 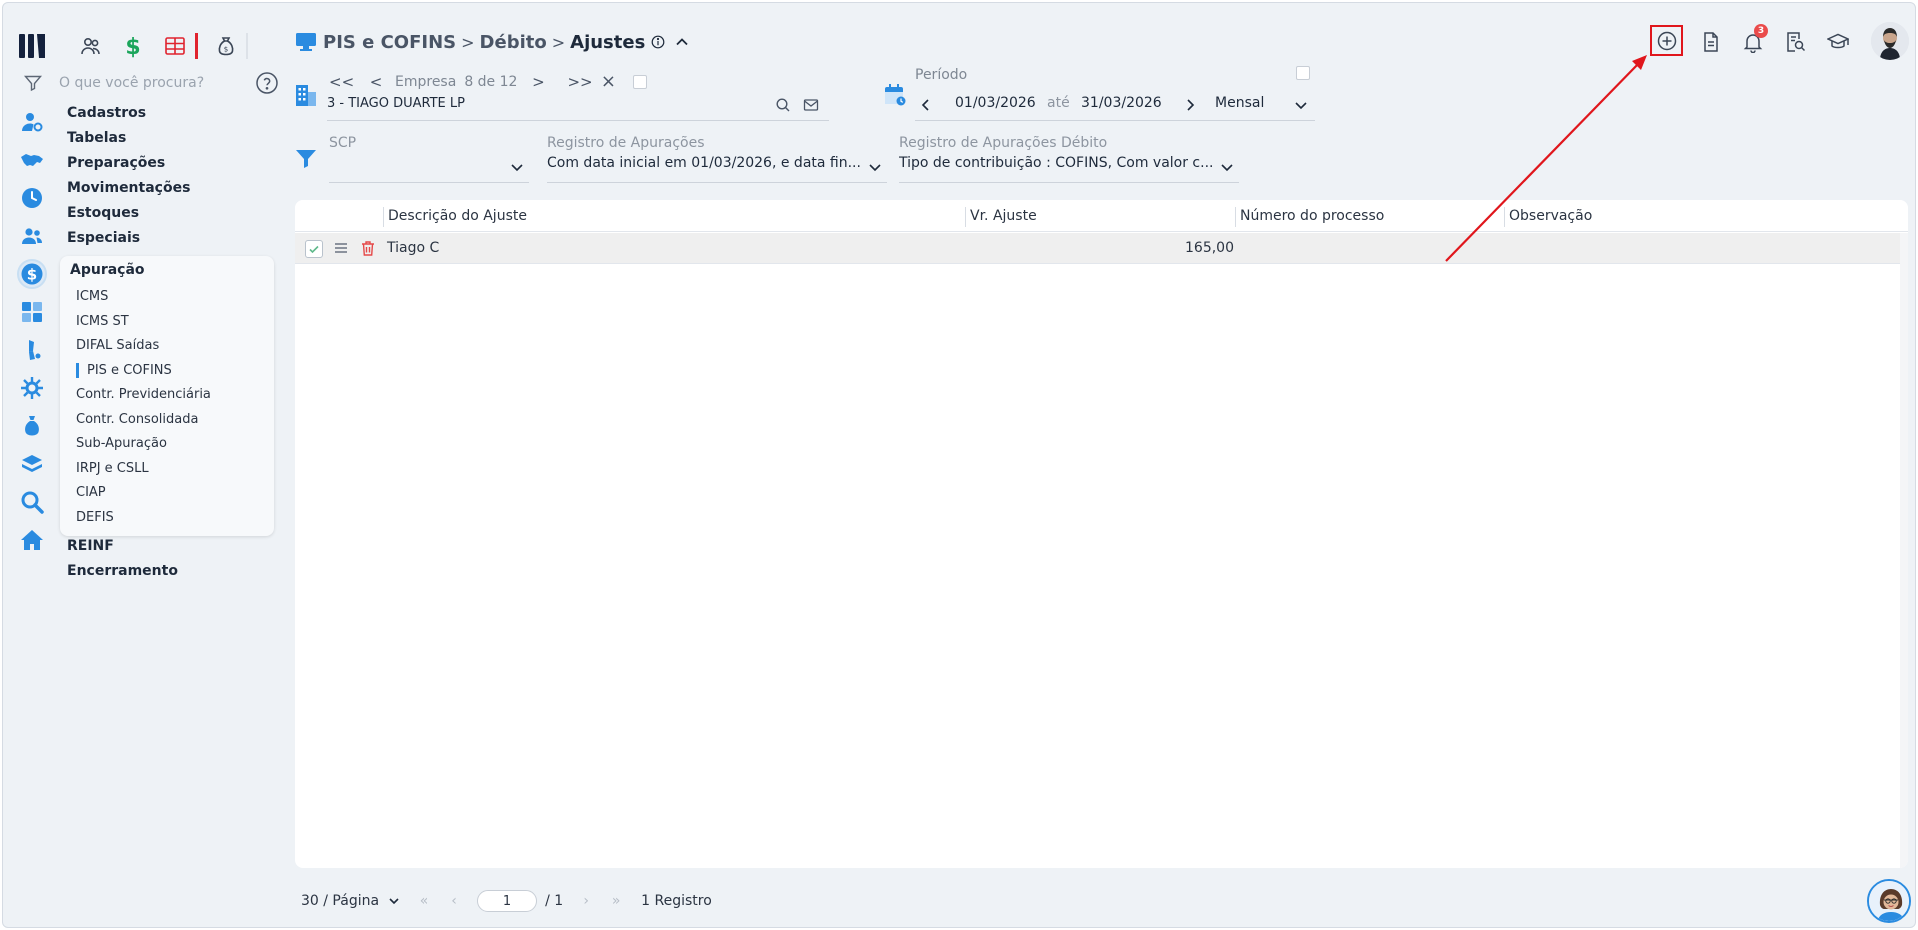 I want to click on trash-icon, so click(x=368, y=248).